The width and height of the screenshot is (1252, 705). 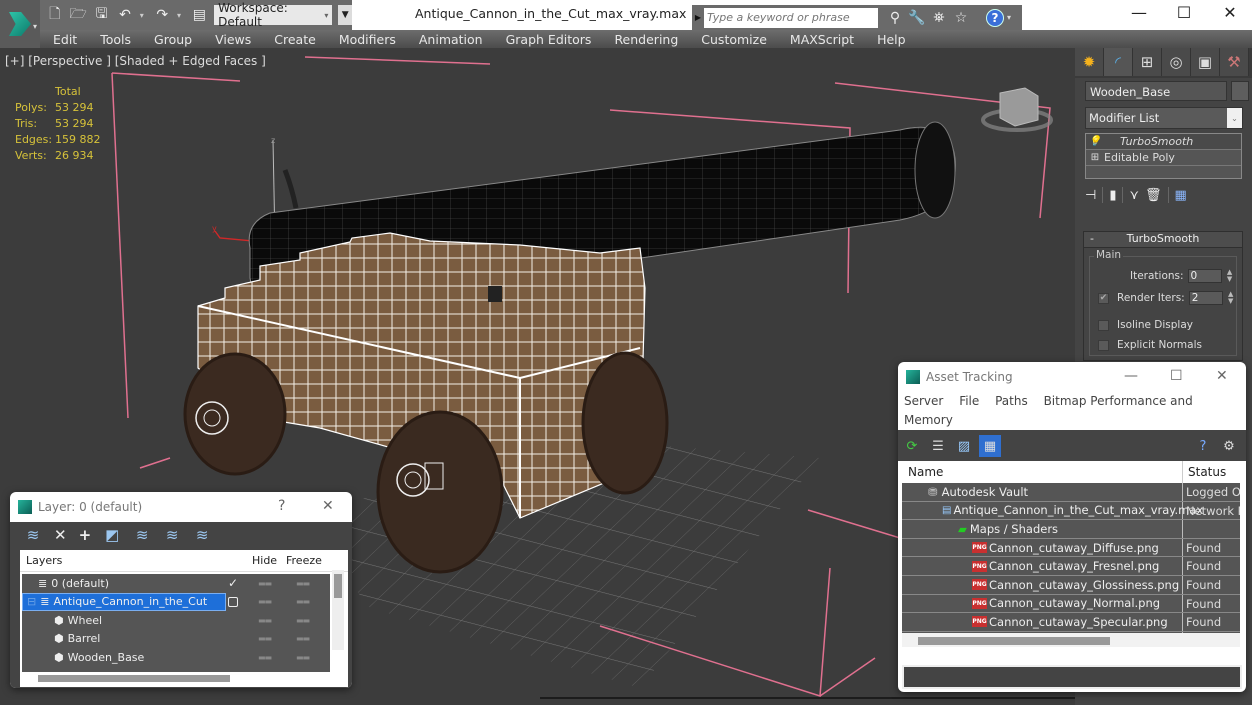 What do you see at coordinates (176, 620) in the screenshot?
I see `object-row: ⬢ Wheel ▬▬ ▬▬` at bounding box center [176, 620].